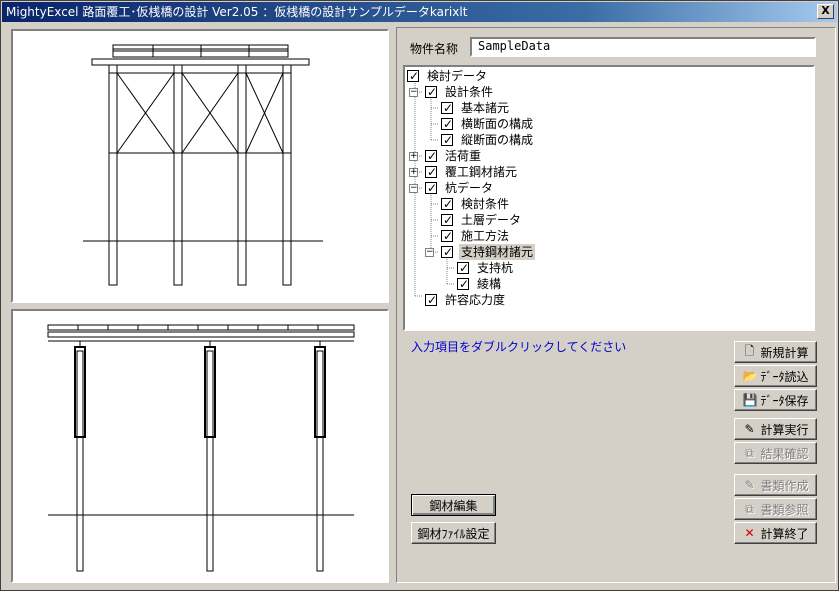 Image resolution: width=839 pixels, height=591 pixels. What do you see at coordinates (497, 124) in the screenshot?
I see `tree-node-3-label: 横断面の構成` at bounding box center [497, 124].